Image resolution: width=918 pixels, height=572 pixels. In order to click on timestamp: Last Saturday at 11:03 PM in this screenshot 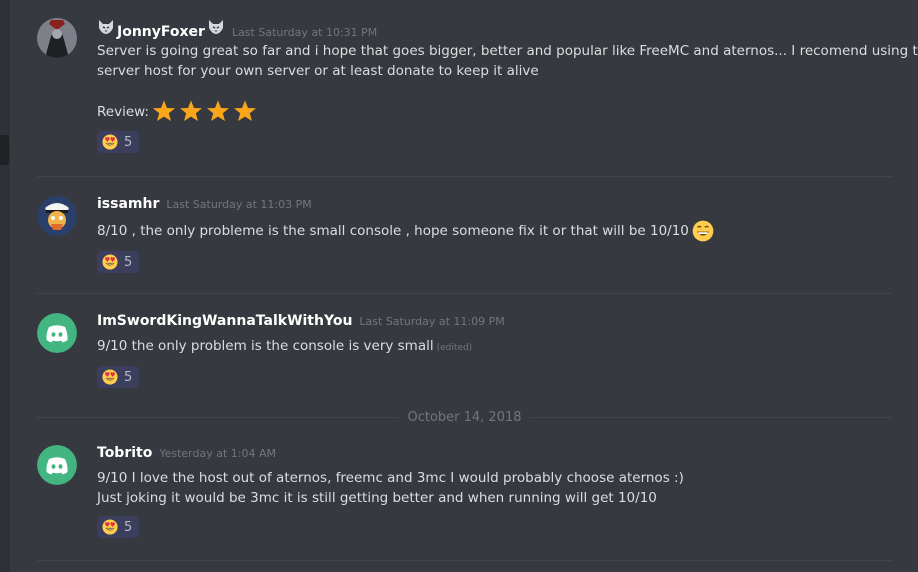, I will do `click(239, 204)`.